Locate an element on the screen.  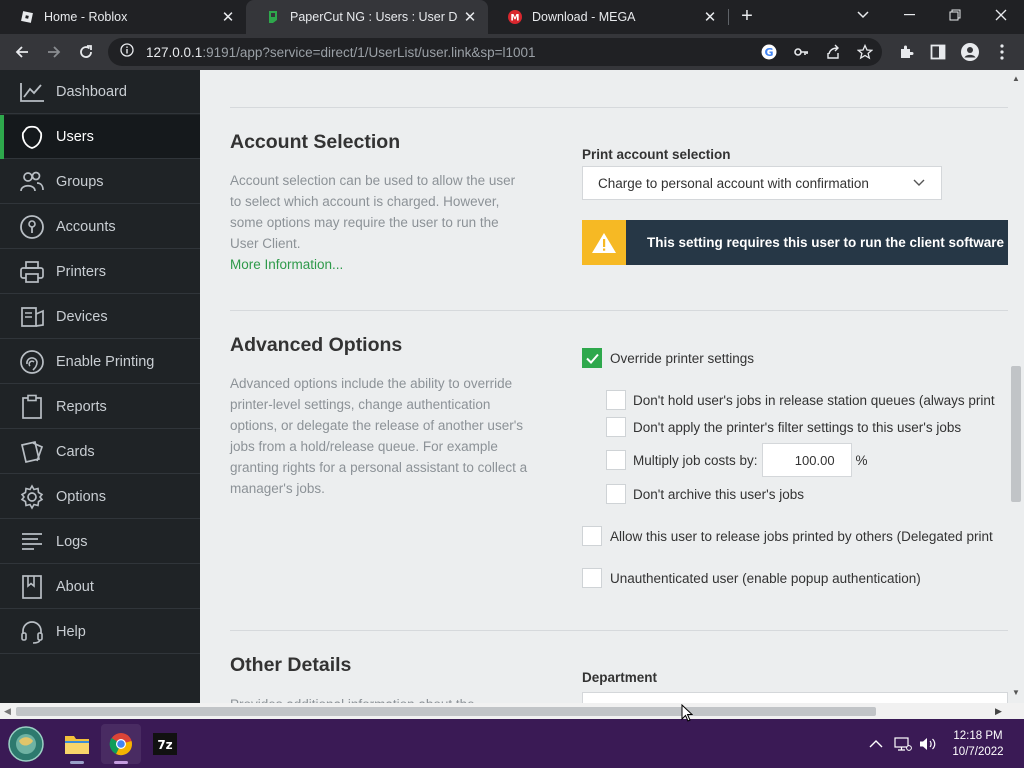
restore-window-icon is located at coordinates (955, 15).